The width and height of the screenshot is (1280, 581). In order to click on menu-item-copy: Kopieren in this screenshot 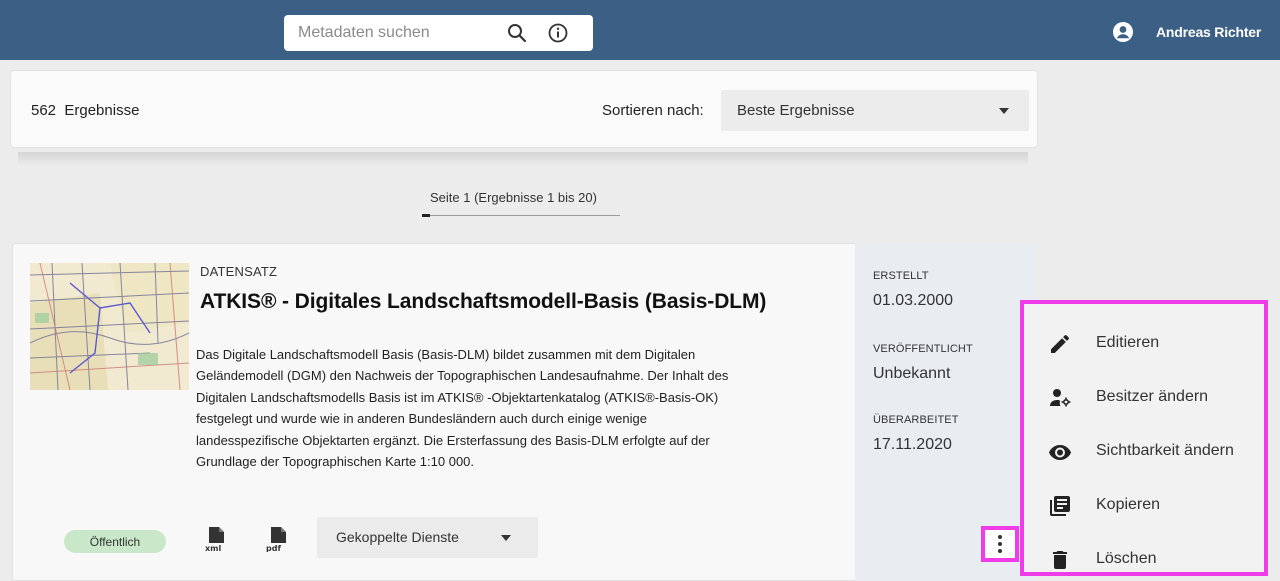, I will do `click(1144, 506)`.